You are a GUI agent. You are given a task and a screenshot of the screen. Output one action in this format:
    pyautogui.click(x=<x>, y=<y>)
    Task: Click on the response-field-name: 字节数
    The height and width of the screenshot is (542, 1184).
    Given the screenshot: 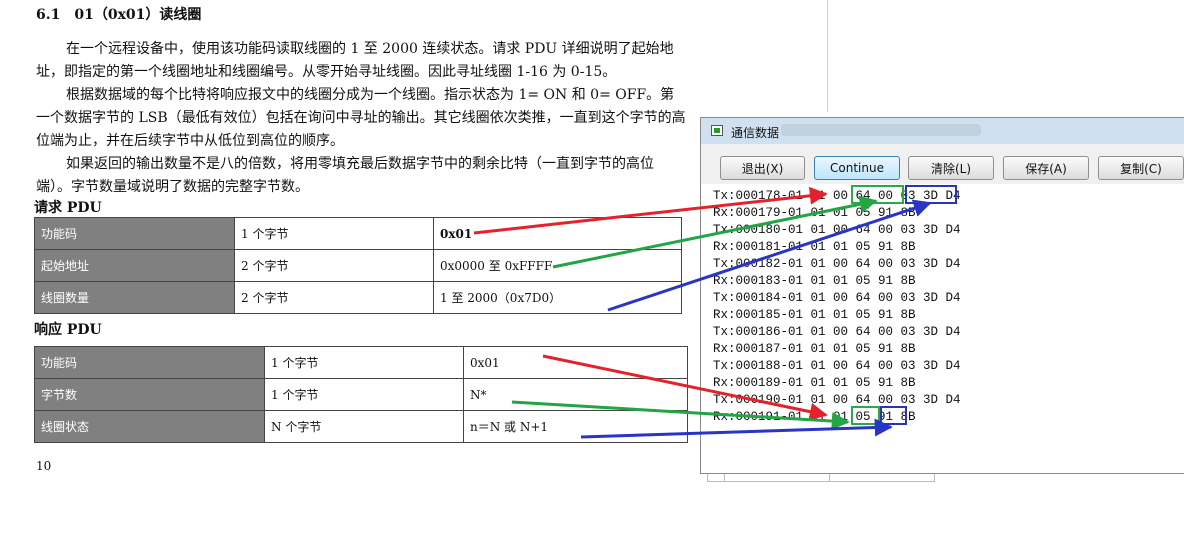 What is the action you would take?
    pyautogui.click(x=149, y=394)
    